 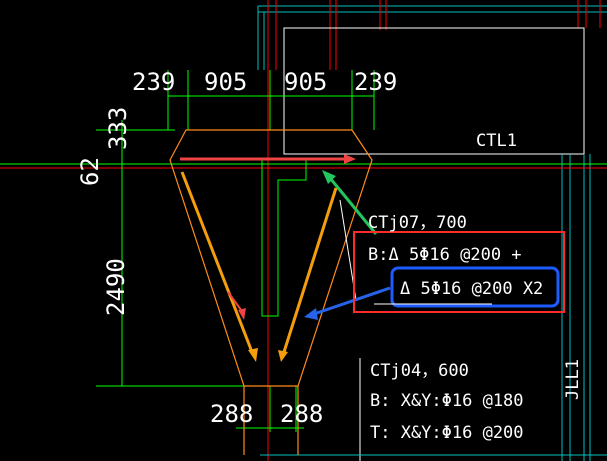 What do you see at coordinates (118, 128) in the screenshot?
I see `dim-left-333: 333` at bounding box center [118, 128].